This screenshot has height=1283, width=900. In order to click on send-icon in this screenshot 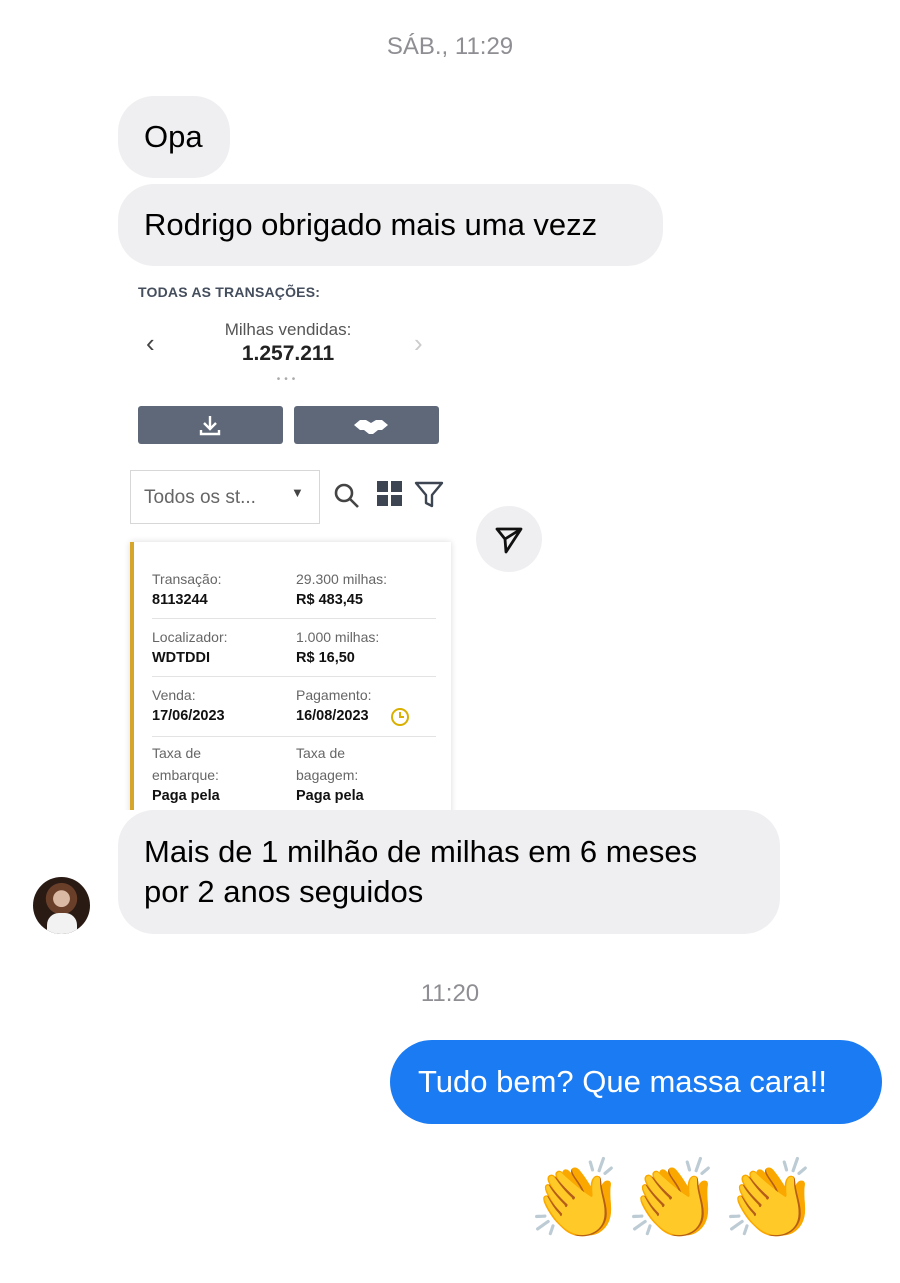, I will do `click(509, 540)`.